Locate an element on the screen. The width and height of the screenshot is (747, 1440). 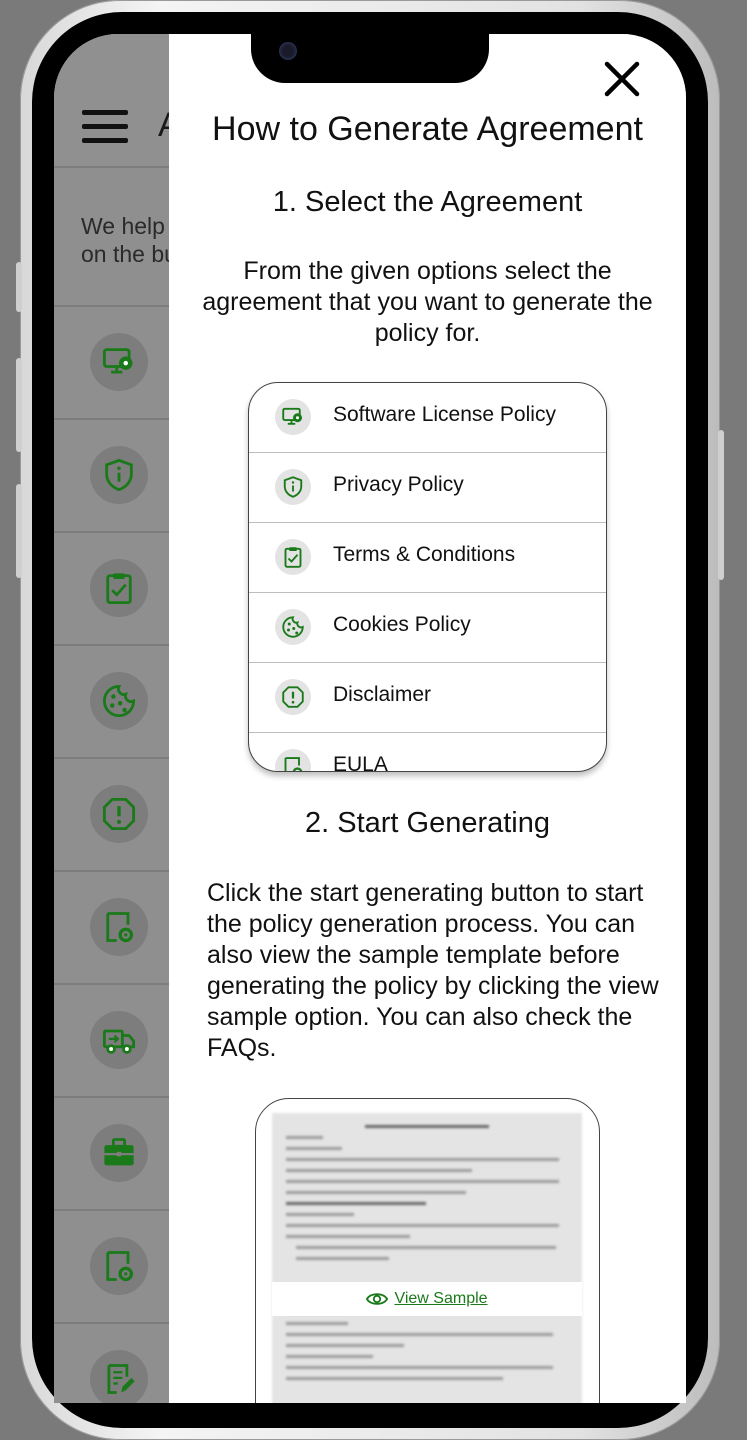
intro-line: on the bu is located at coordinates (129, 254).